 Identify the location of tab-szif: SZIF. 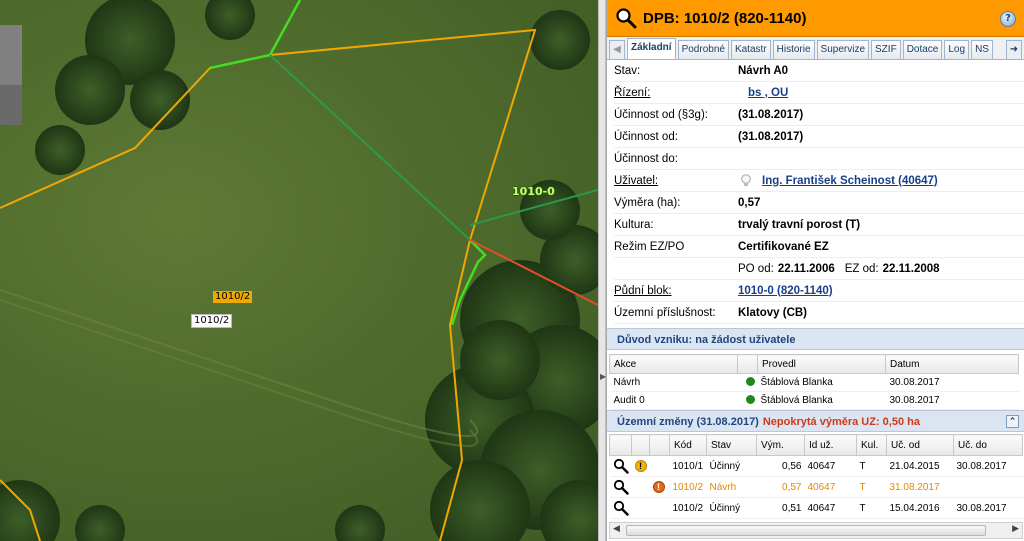
(886, 49).